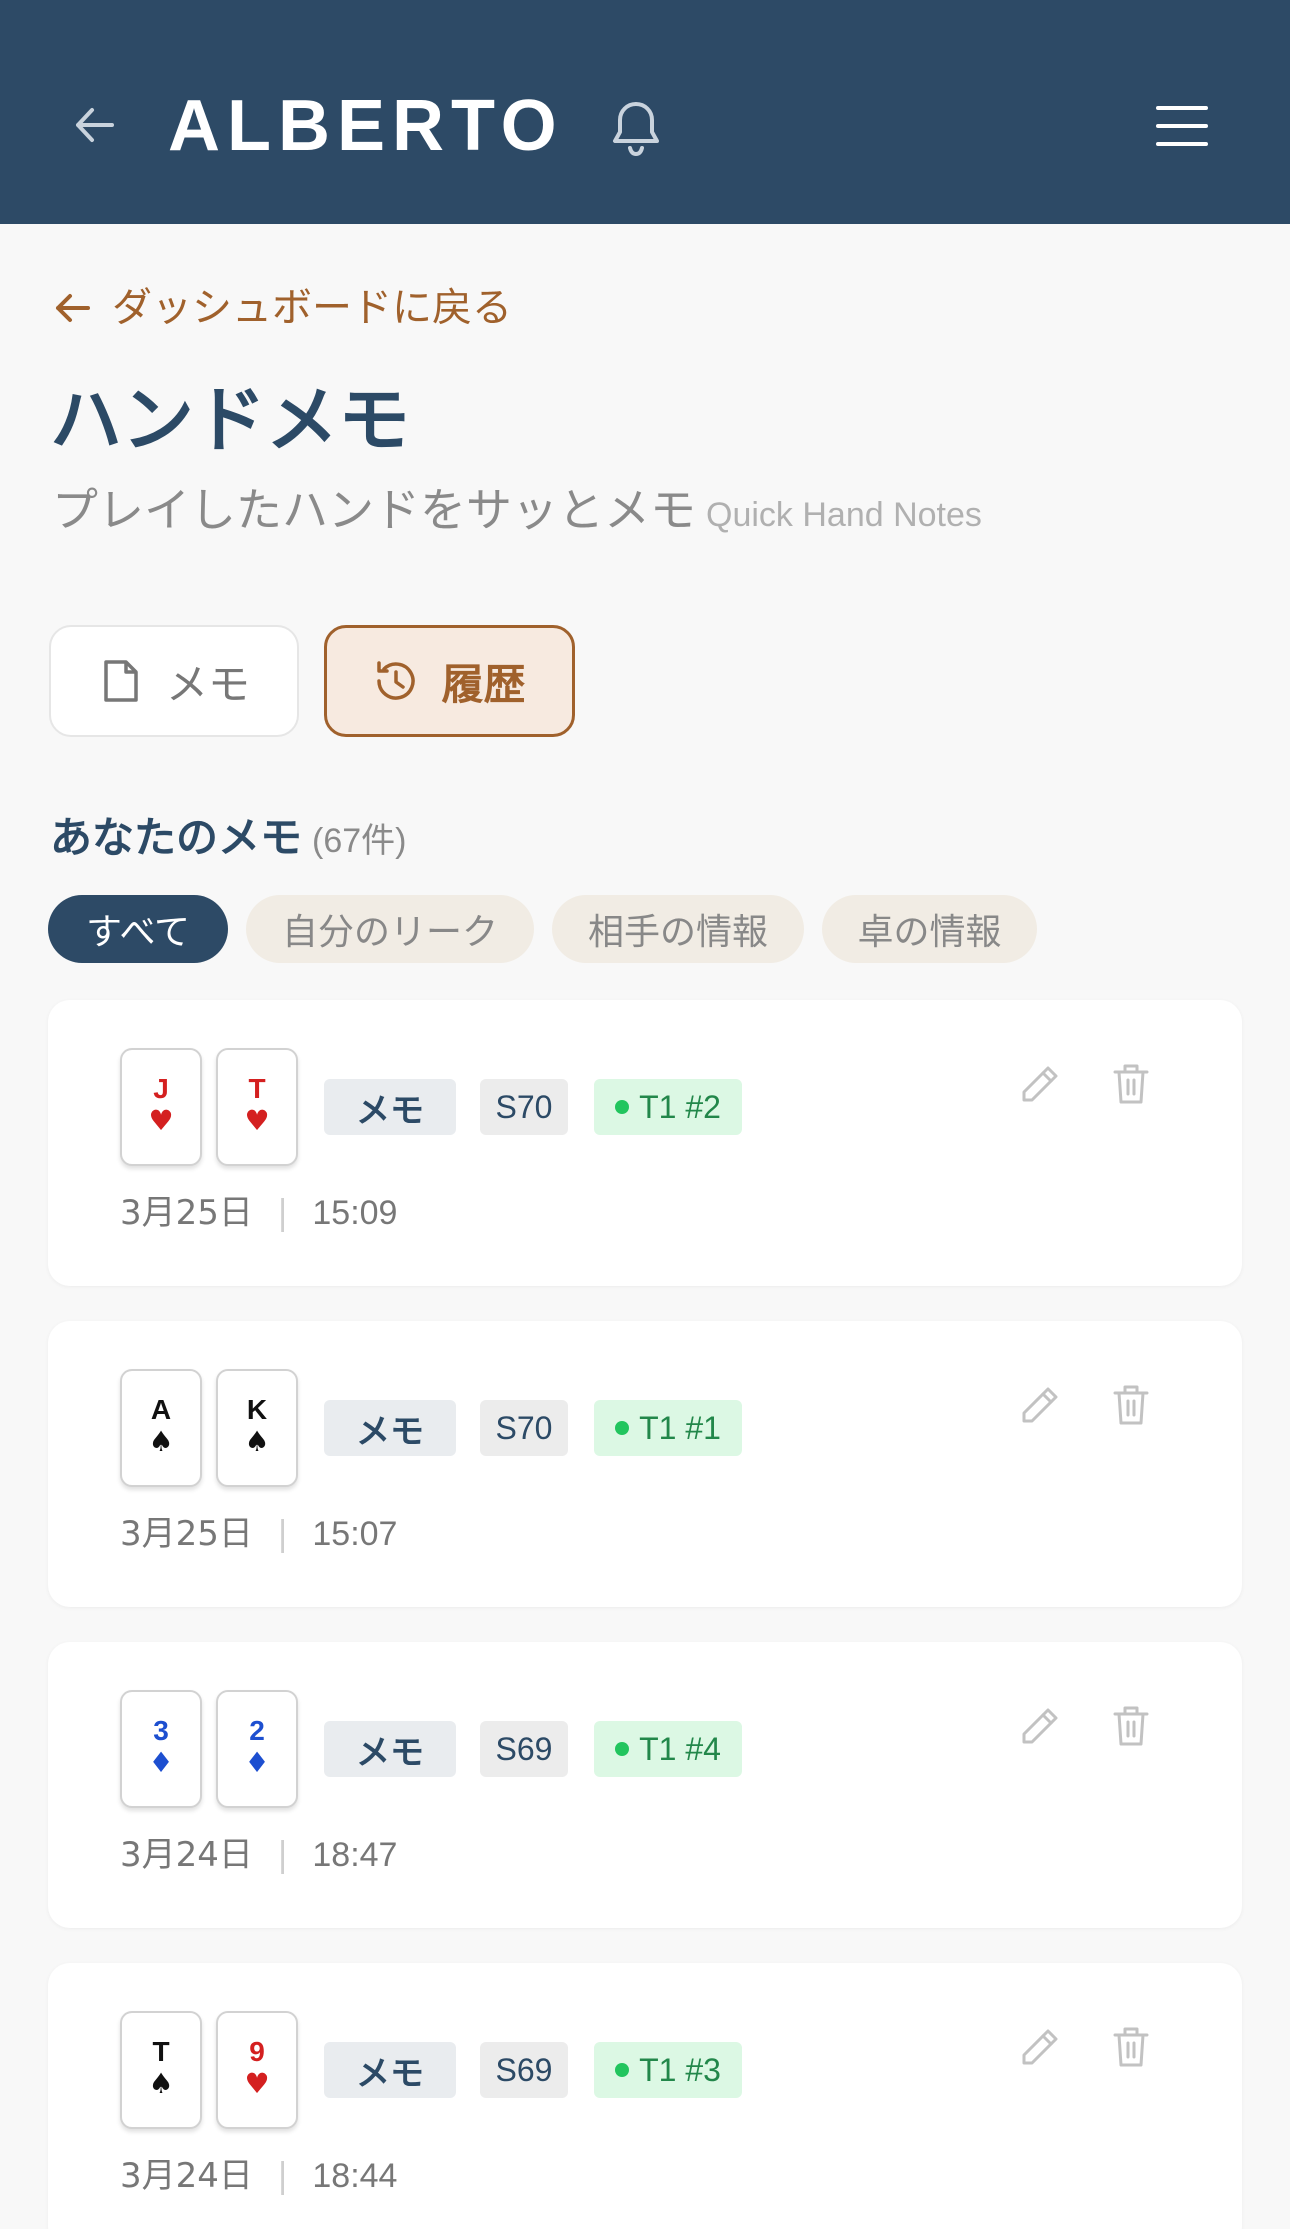 The height and width of the screenshot is (2229, 1290). What do you see at coordinates (161, 1730) in the screenshot?
I see `card-rank: 3` at bounding box center [161, 1730].